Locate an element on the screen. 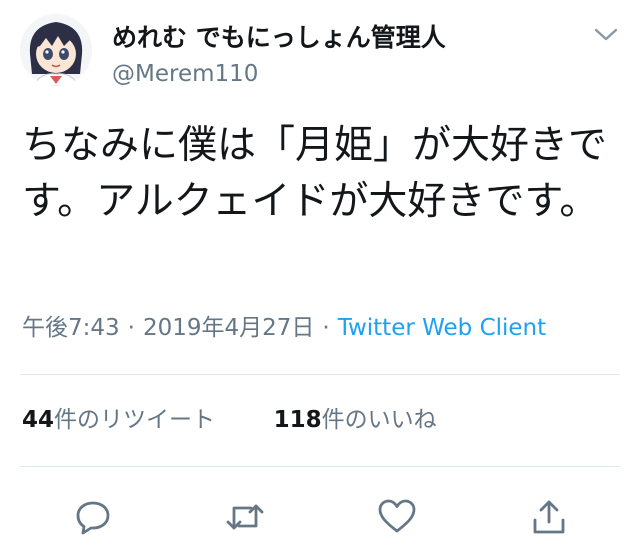 This screenshot has height=557, width=640. share-button is located at coordinates (549, 517).